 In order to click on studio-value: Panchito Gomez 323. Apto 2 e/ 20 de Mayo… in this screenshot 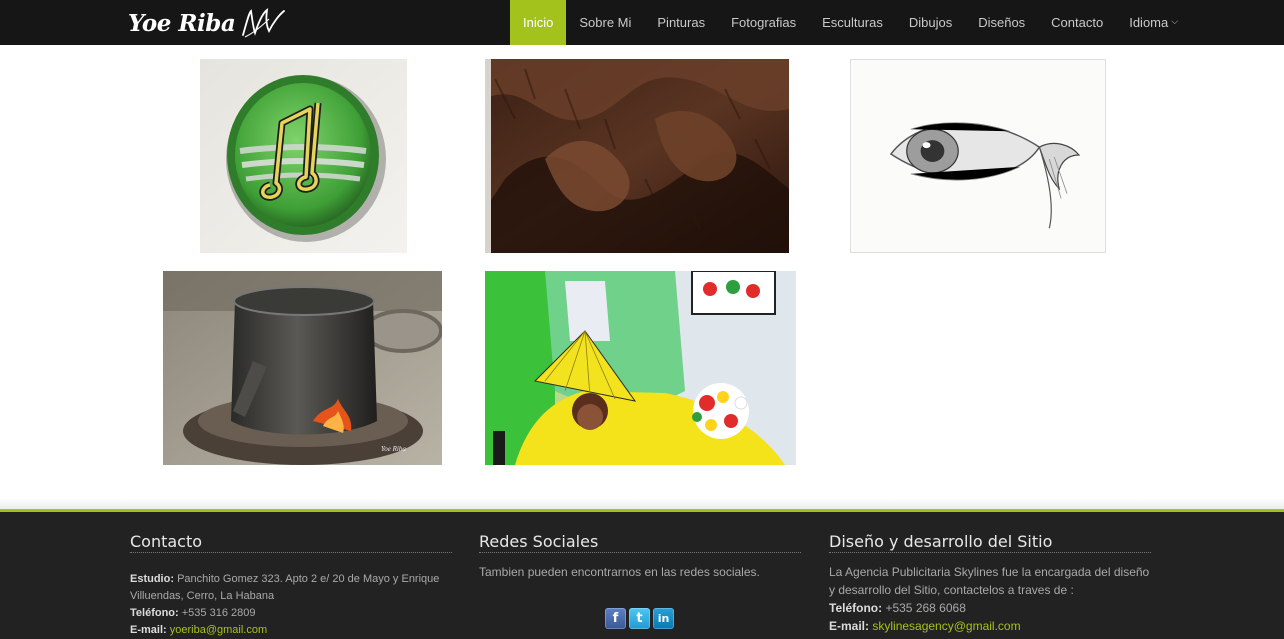, I will do `click(285, 587)`.